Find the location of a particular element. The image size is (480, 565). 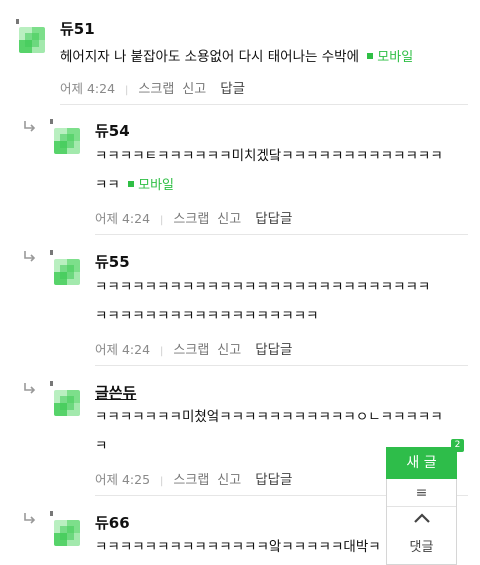

floating-widget: 새 글 ≡ 댓글 is located at coordinates (421, 506).